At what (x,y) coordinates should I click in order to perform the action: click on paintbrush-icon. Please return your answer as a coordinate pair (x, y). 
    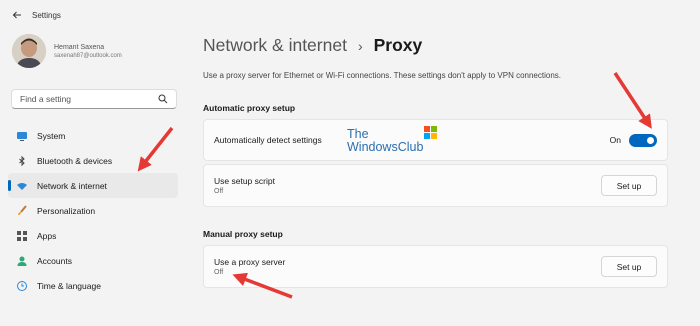
    Looking at the image, I should click on (22, 210).